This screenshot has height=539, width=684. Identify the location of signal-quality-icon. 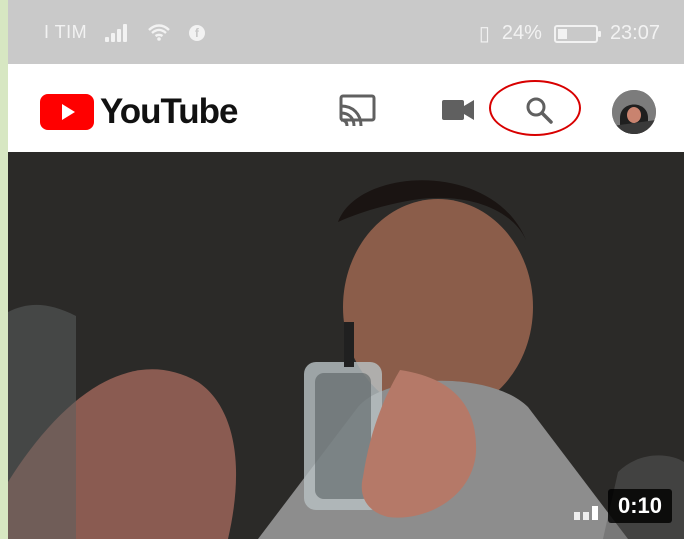
(586, 513).